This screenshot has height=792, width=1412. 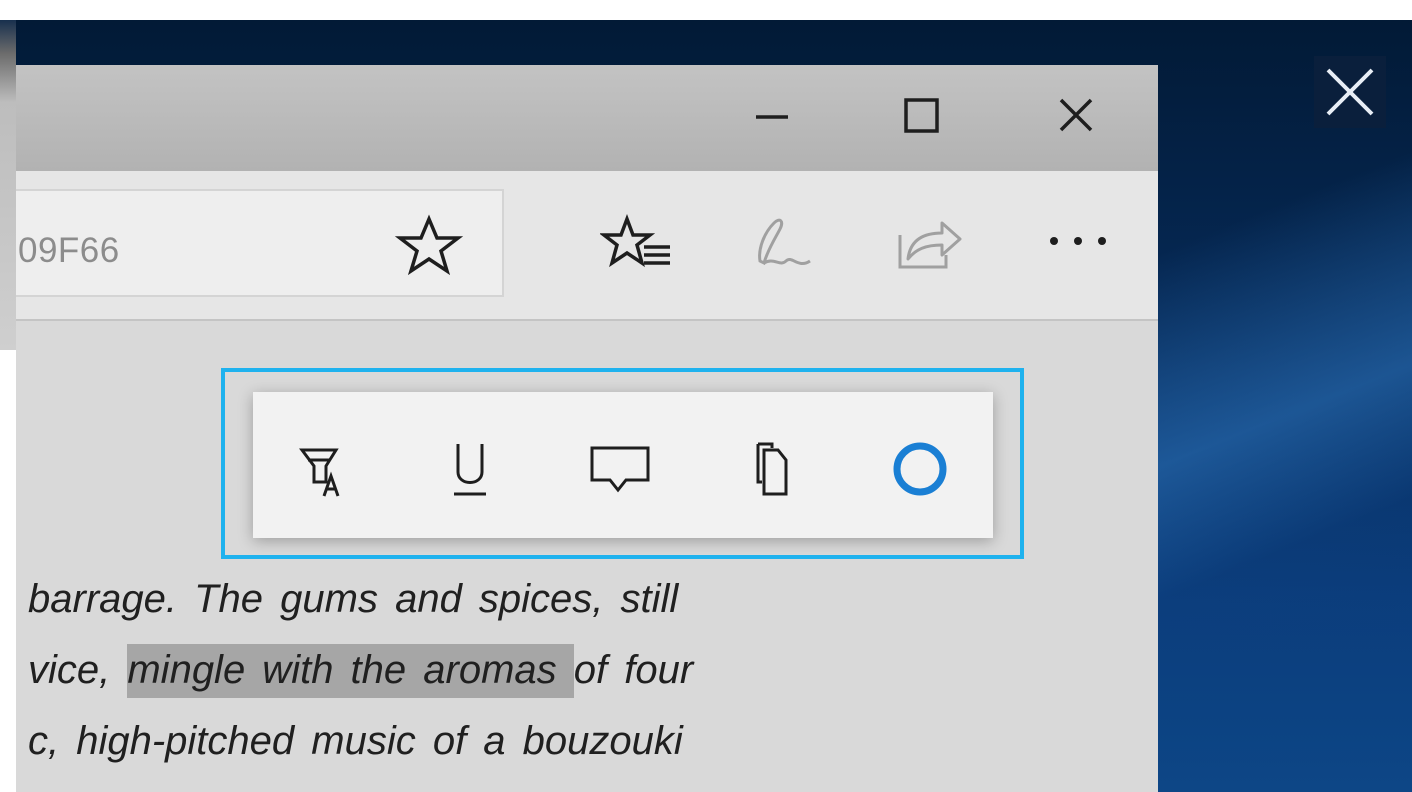 I want to click on minimize-icon, so click(x=772, y=117).